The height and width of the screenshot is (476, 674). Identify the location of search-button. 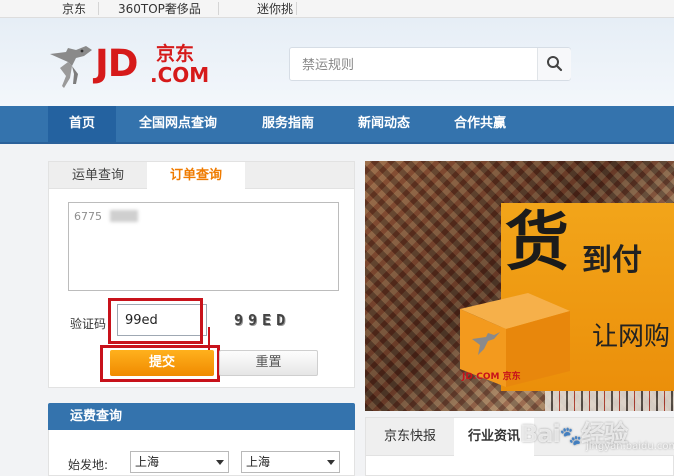
(554, 64).